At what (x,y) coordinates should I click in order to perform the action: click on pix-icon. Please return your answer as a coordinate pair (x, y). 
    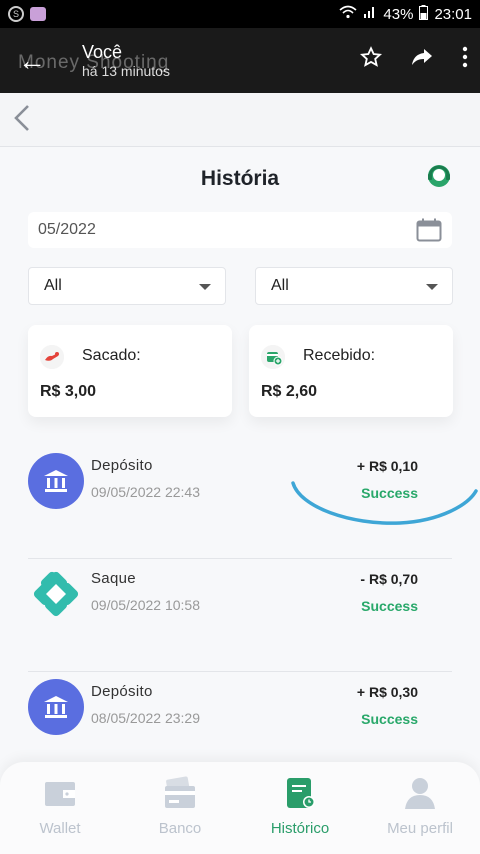
    Looking at the image, I should click on (56, 594).